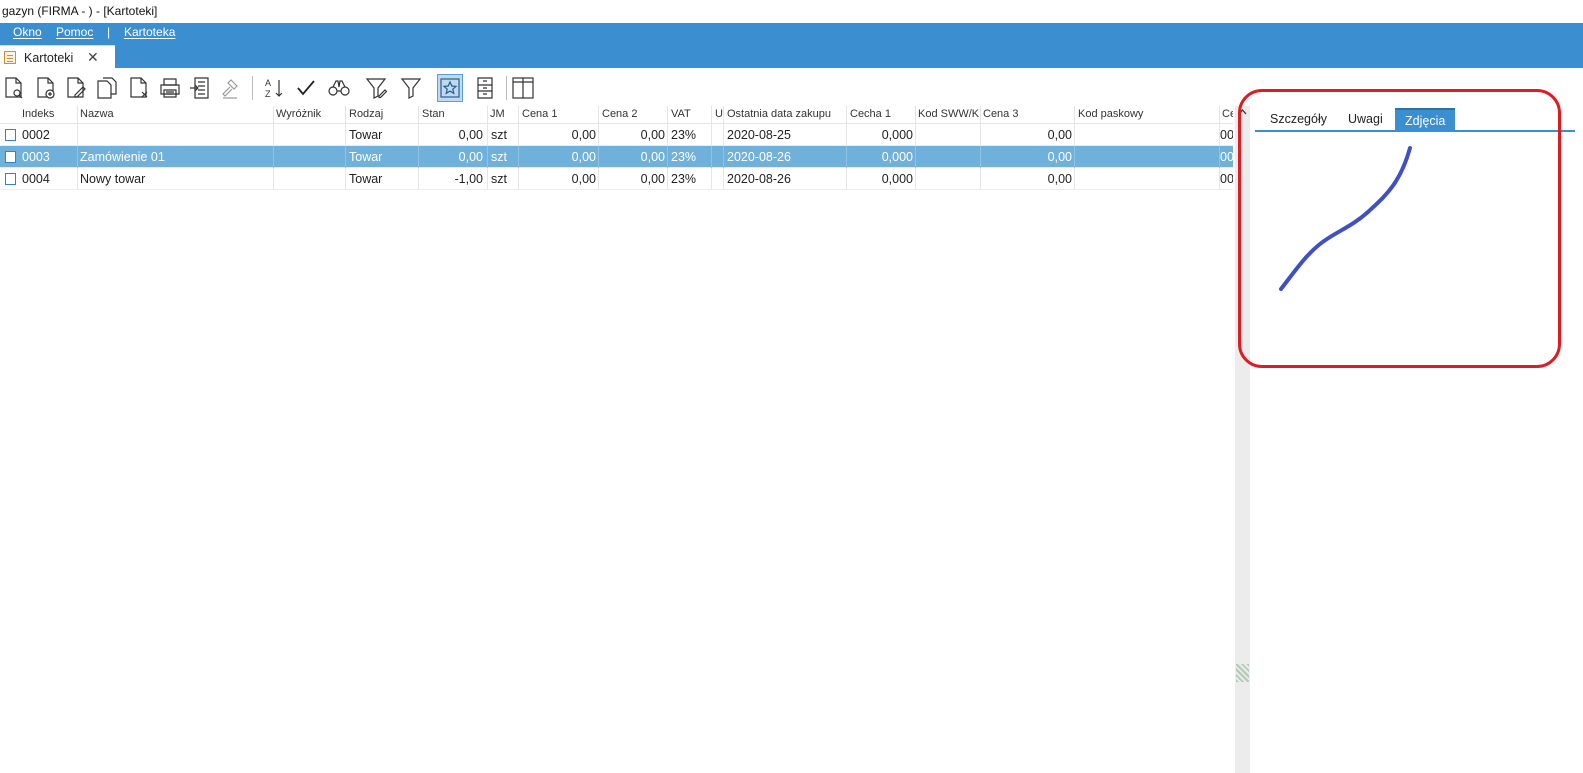 This screenshot has height=773, width=1583. I want to click on drawn-stroke, so click(1345, 218).